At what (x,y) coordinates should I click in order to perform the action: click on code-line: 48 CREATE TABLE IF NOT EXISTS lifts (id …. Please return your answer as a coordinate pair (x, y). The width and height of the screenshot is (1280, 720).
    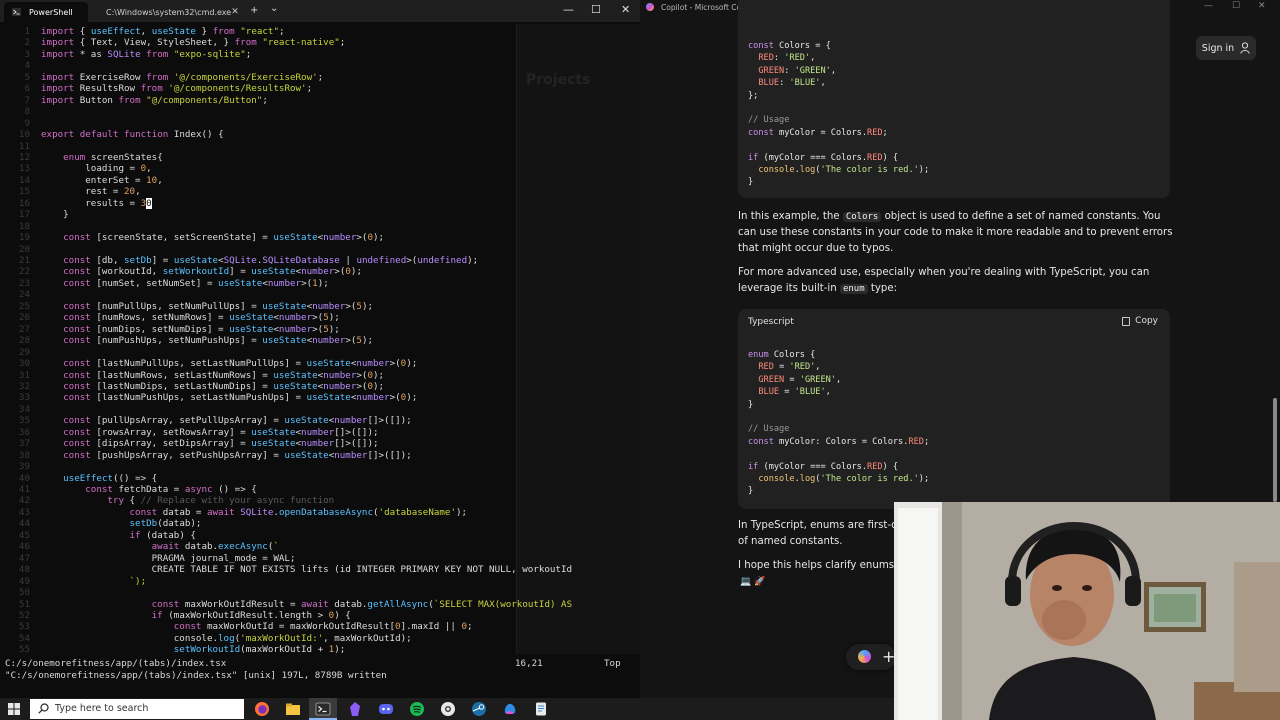
    Looking at the image, I should click on (320, 569).